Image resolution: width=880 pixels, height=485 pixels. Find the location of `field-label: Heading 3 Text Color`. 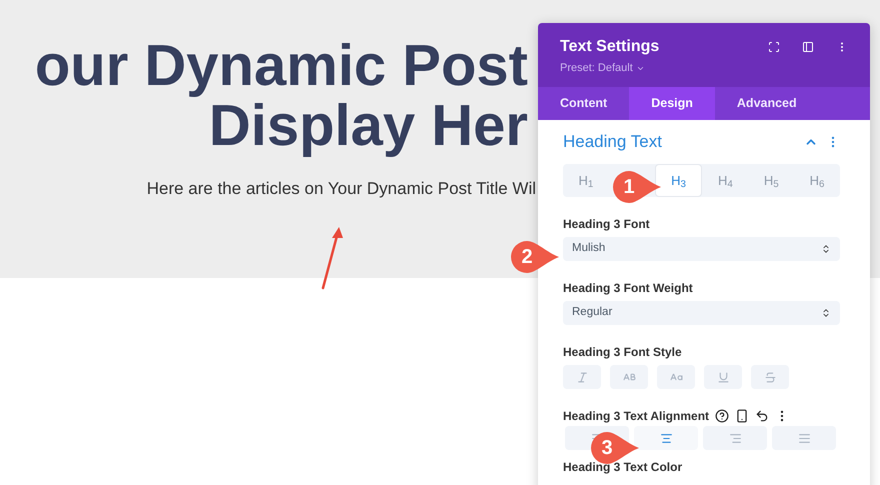

field-label: Heading 3 Text Color is located at coordinates (623, 467).